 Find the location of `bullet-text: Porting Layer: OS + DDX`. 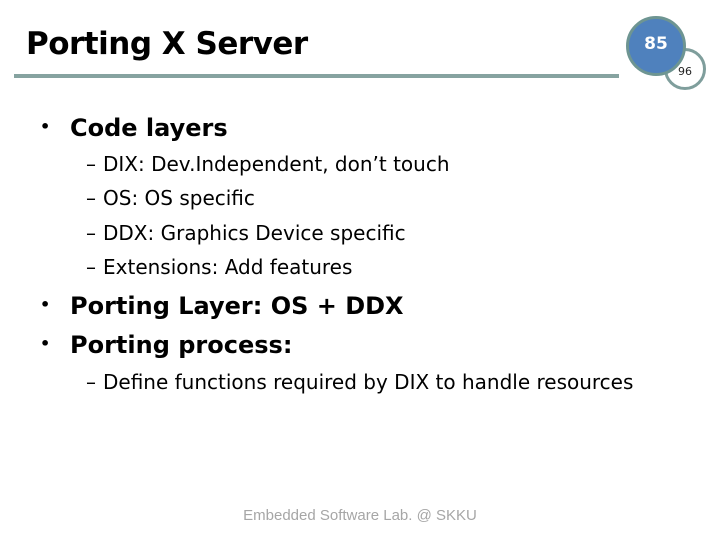

bullet-text: Porting Layer: OS + DDX is located at coordinates (237, 306).